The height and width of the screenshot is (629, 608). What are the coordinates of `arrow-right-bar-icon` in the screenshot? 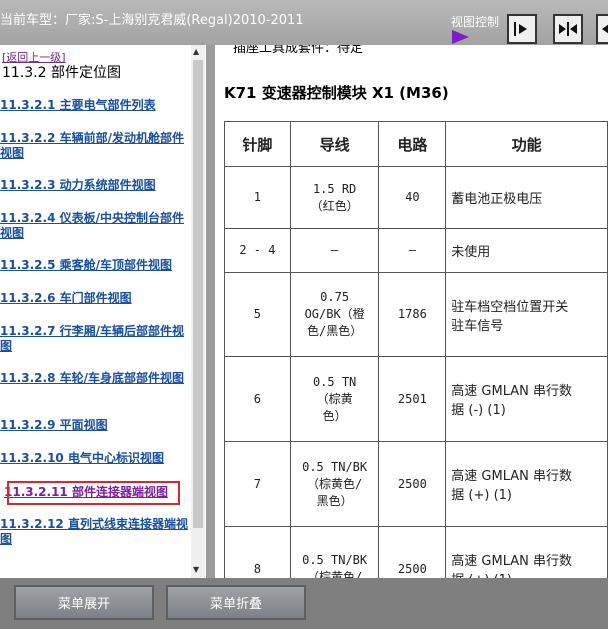 It's located at (520, 29).